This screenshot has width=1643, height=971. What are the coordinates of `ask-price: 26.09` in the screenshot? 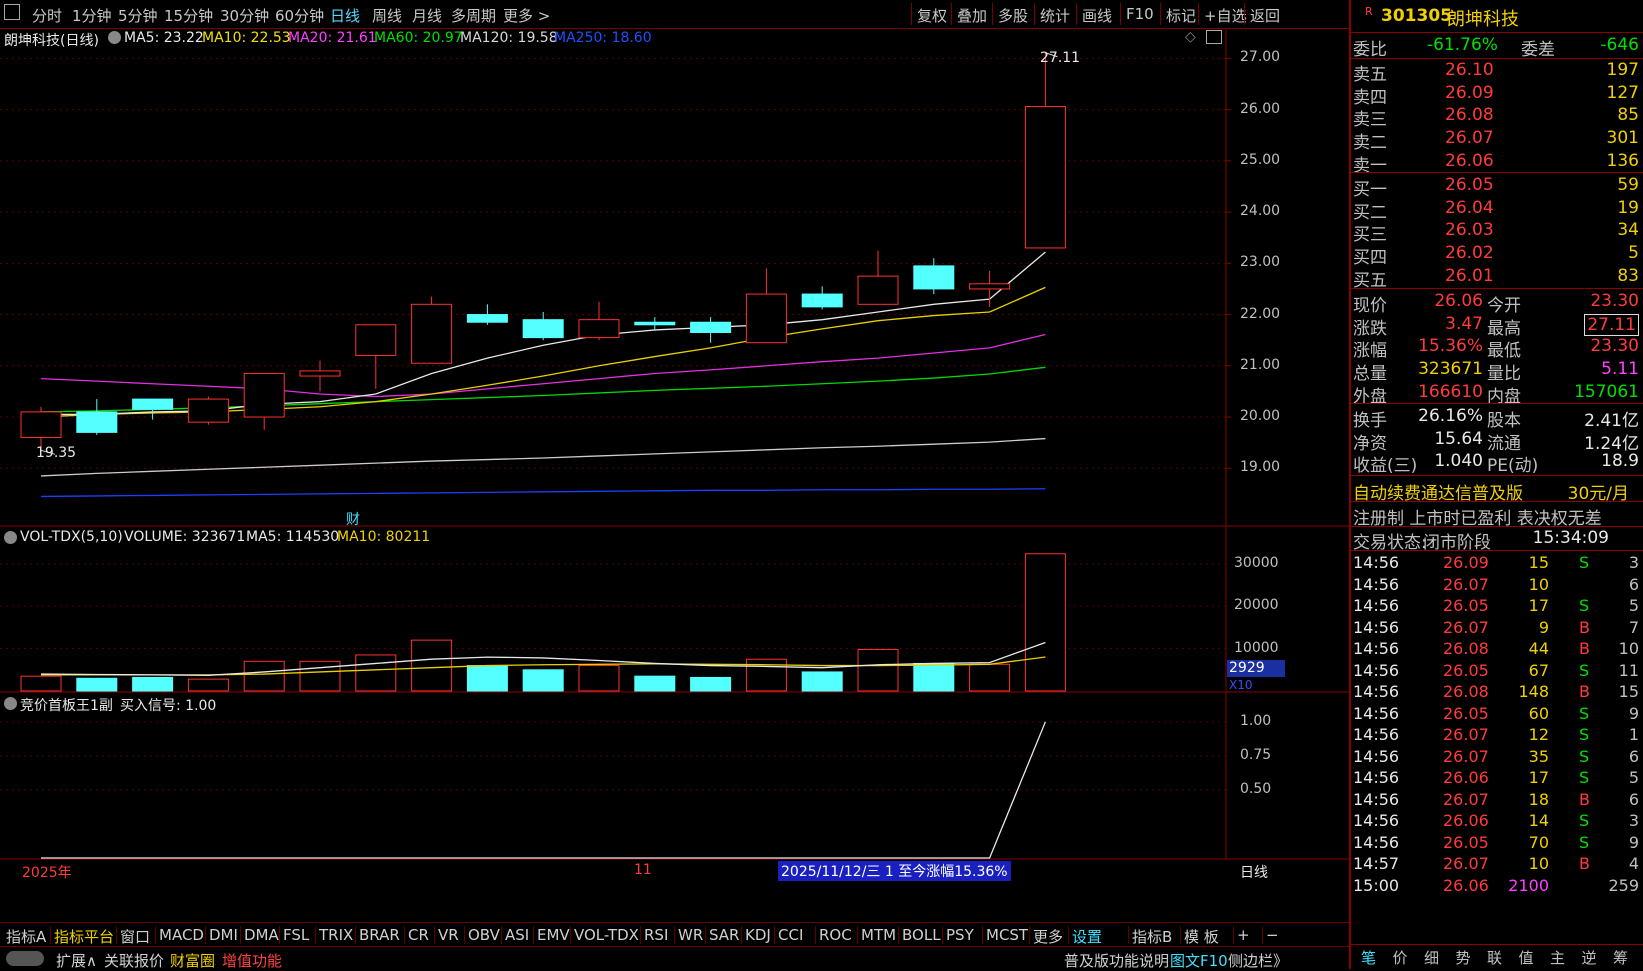 It's located at (1469, 92).